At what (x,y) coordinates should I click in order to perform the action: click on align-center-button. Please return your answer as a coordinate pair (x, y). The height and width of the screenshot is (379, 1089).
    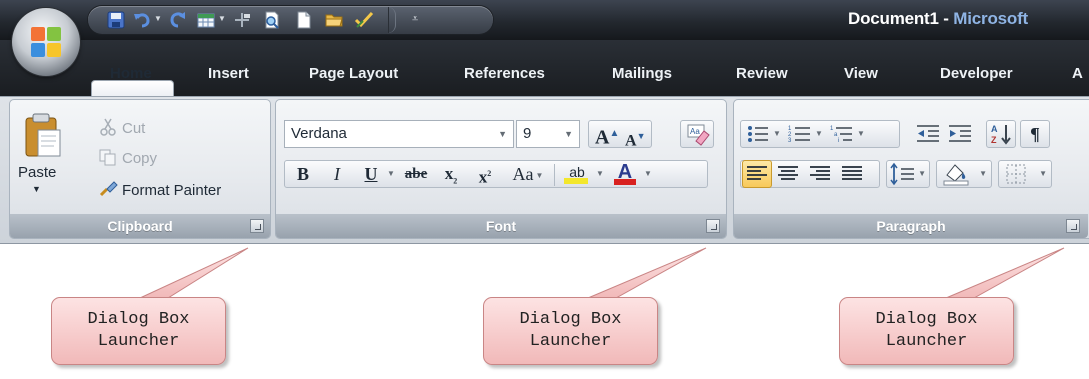
    Looking at the image, I should click on (788, 174).